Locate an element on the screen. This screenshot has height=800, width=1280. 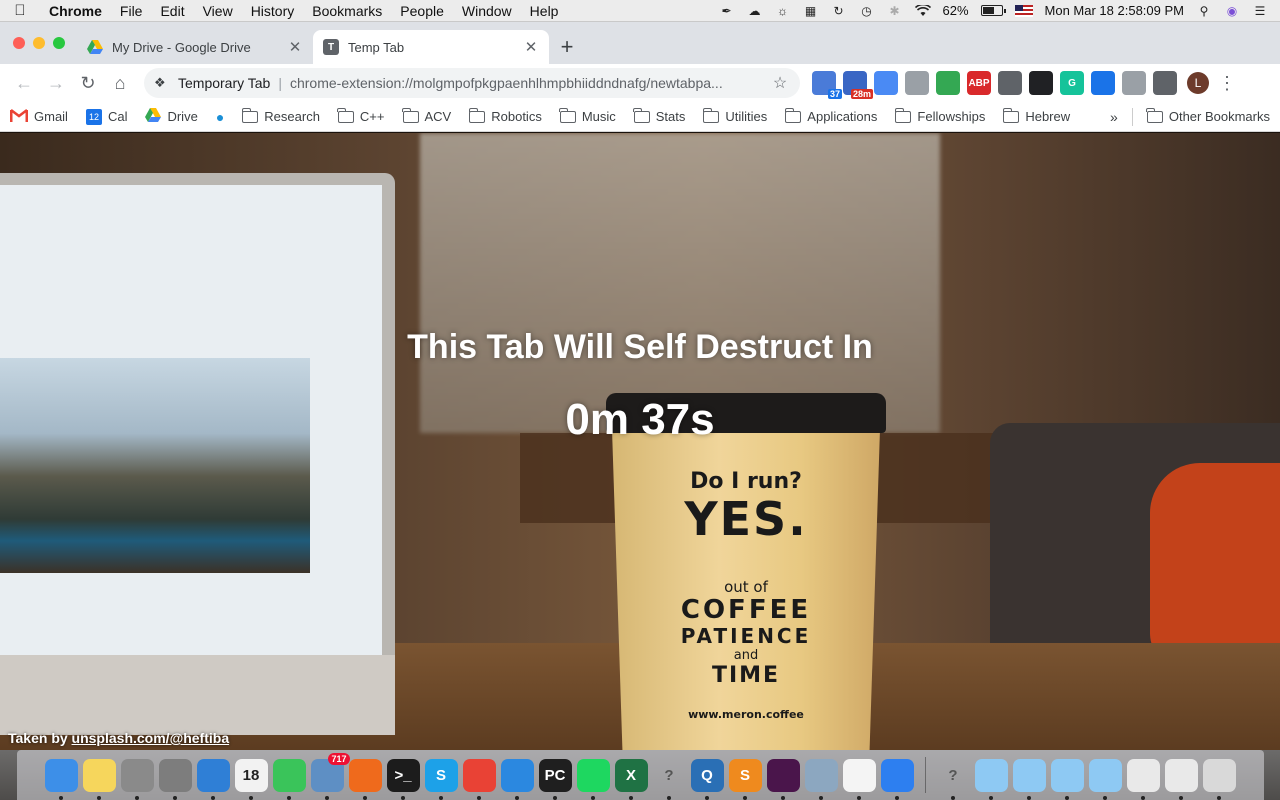
bookmark-star-icon: ☆ is located at coordinates (780, 83).